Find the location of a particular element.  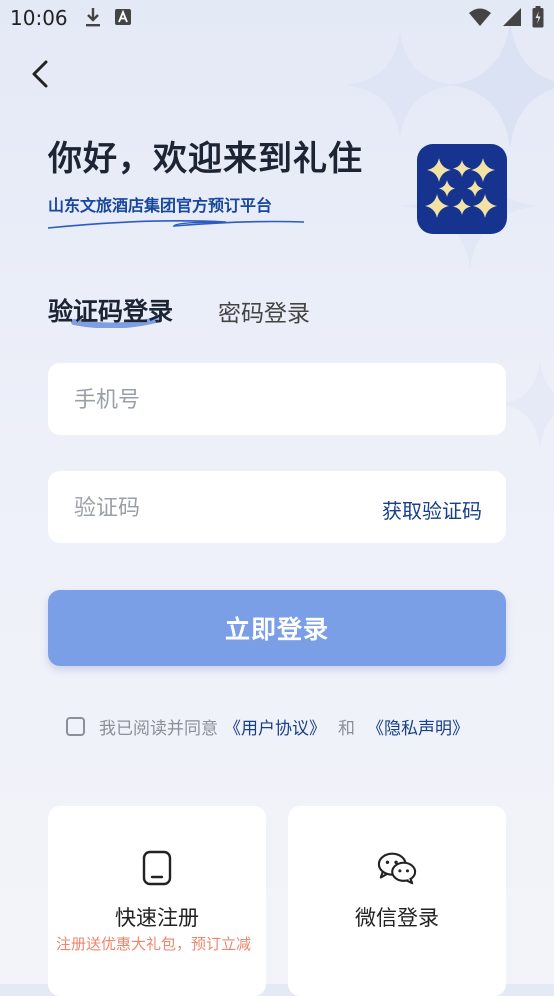

download-icon is located at coordinates (93, 17).